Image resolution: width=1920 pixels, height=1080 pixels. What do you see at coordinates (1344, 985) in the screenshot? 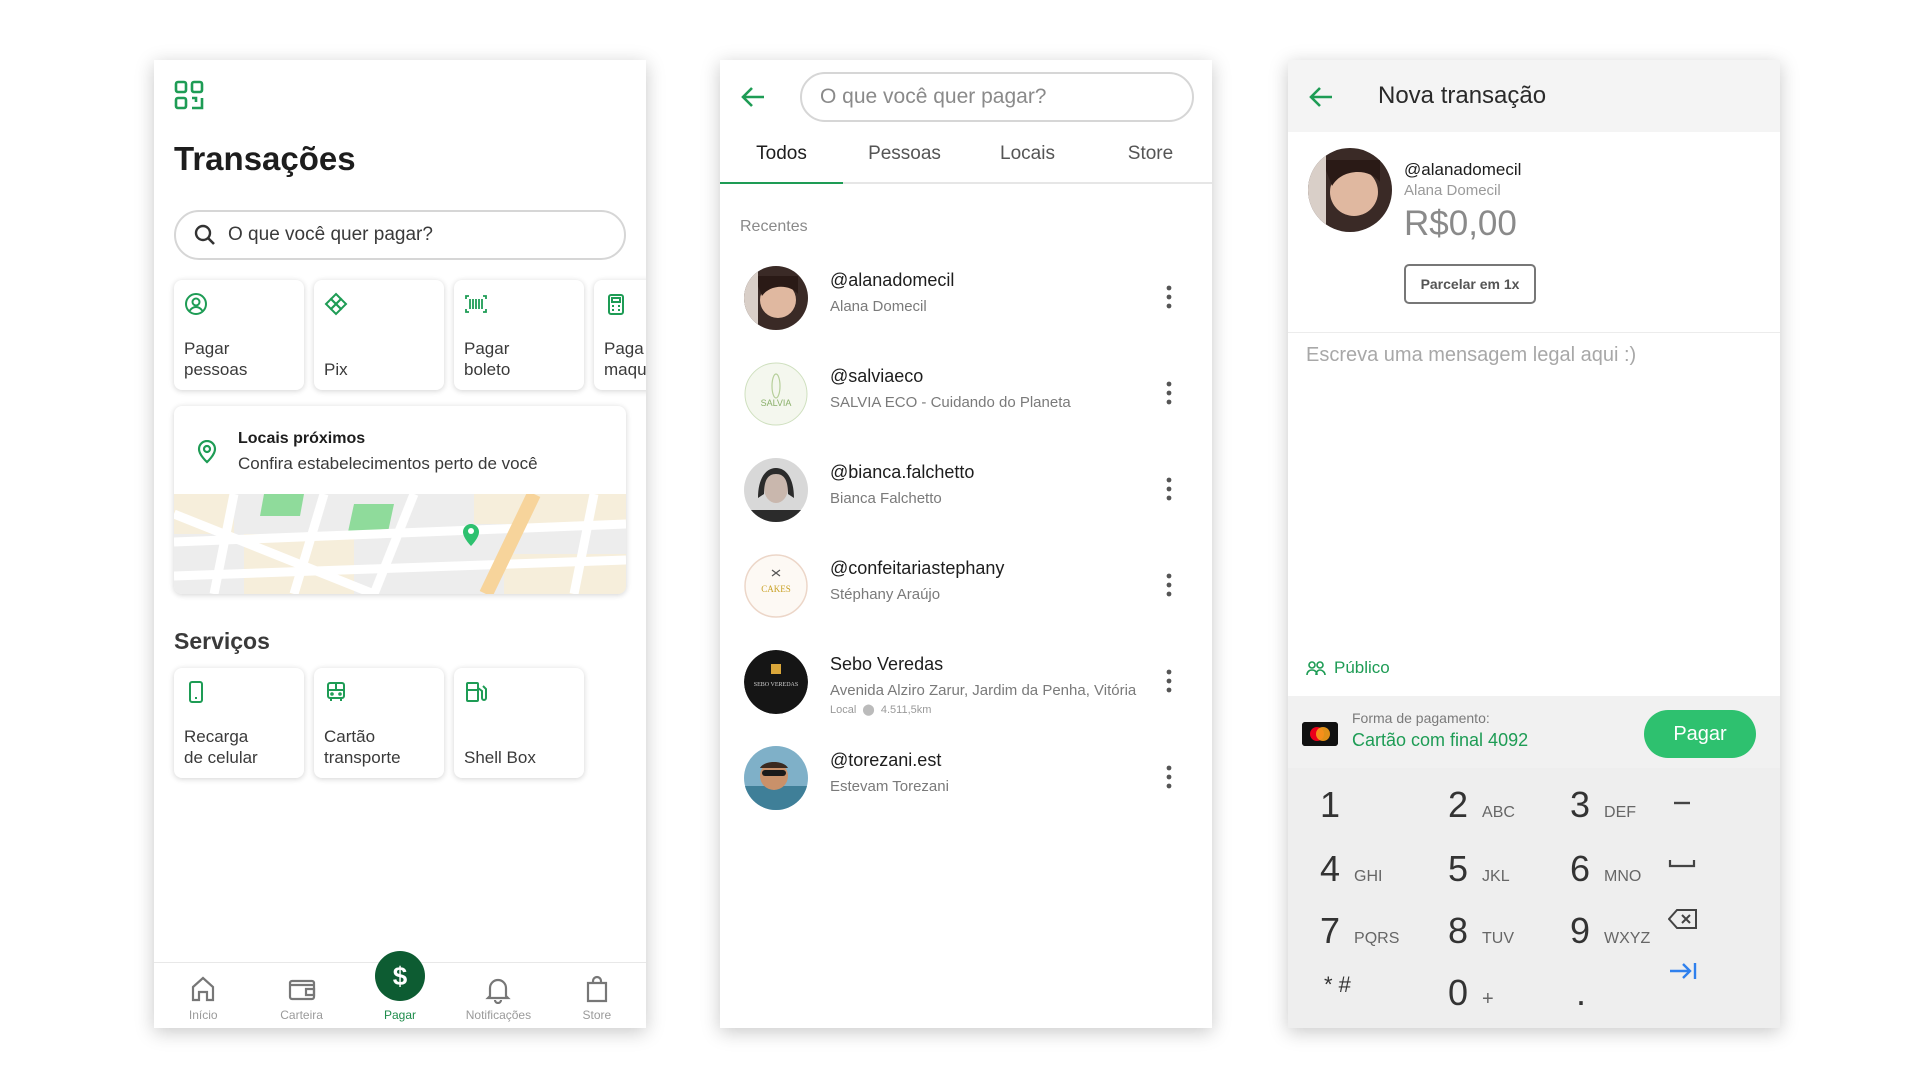
I see `key-star-hash: * #` at bounding box center [1344, 985].